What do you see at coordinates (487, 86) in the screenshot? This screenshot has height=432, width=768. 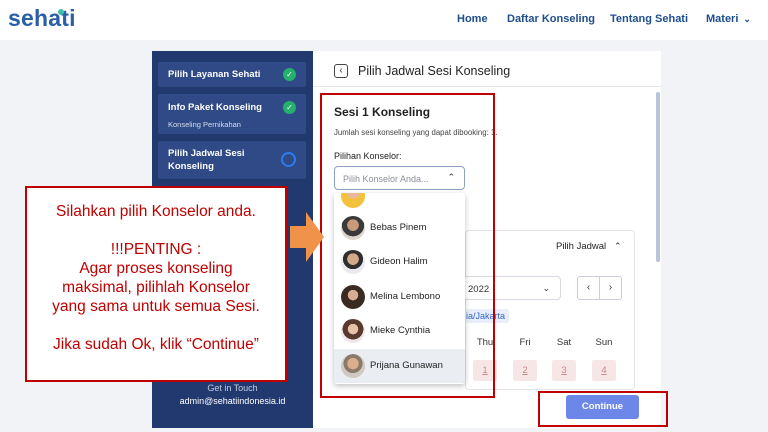 I see `header-divider` at bounding box center [487, 86].